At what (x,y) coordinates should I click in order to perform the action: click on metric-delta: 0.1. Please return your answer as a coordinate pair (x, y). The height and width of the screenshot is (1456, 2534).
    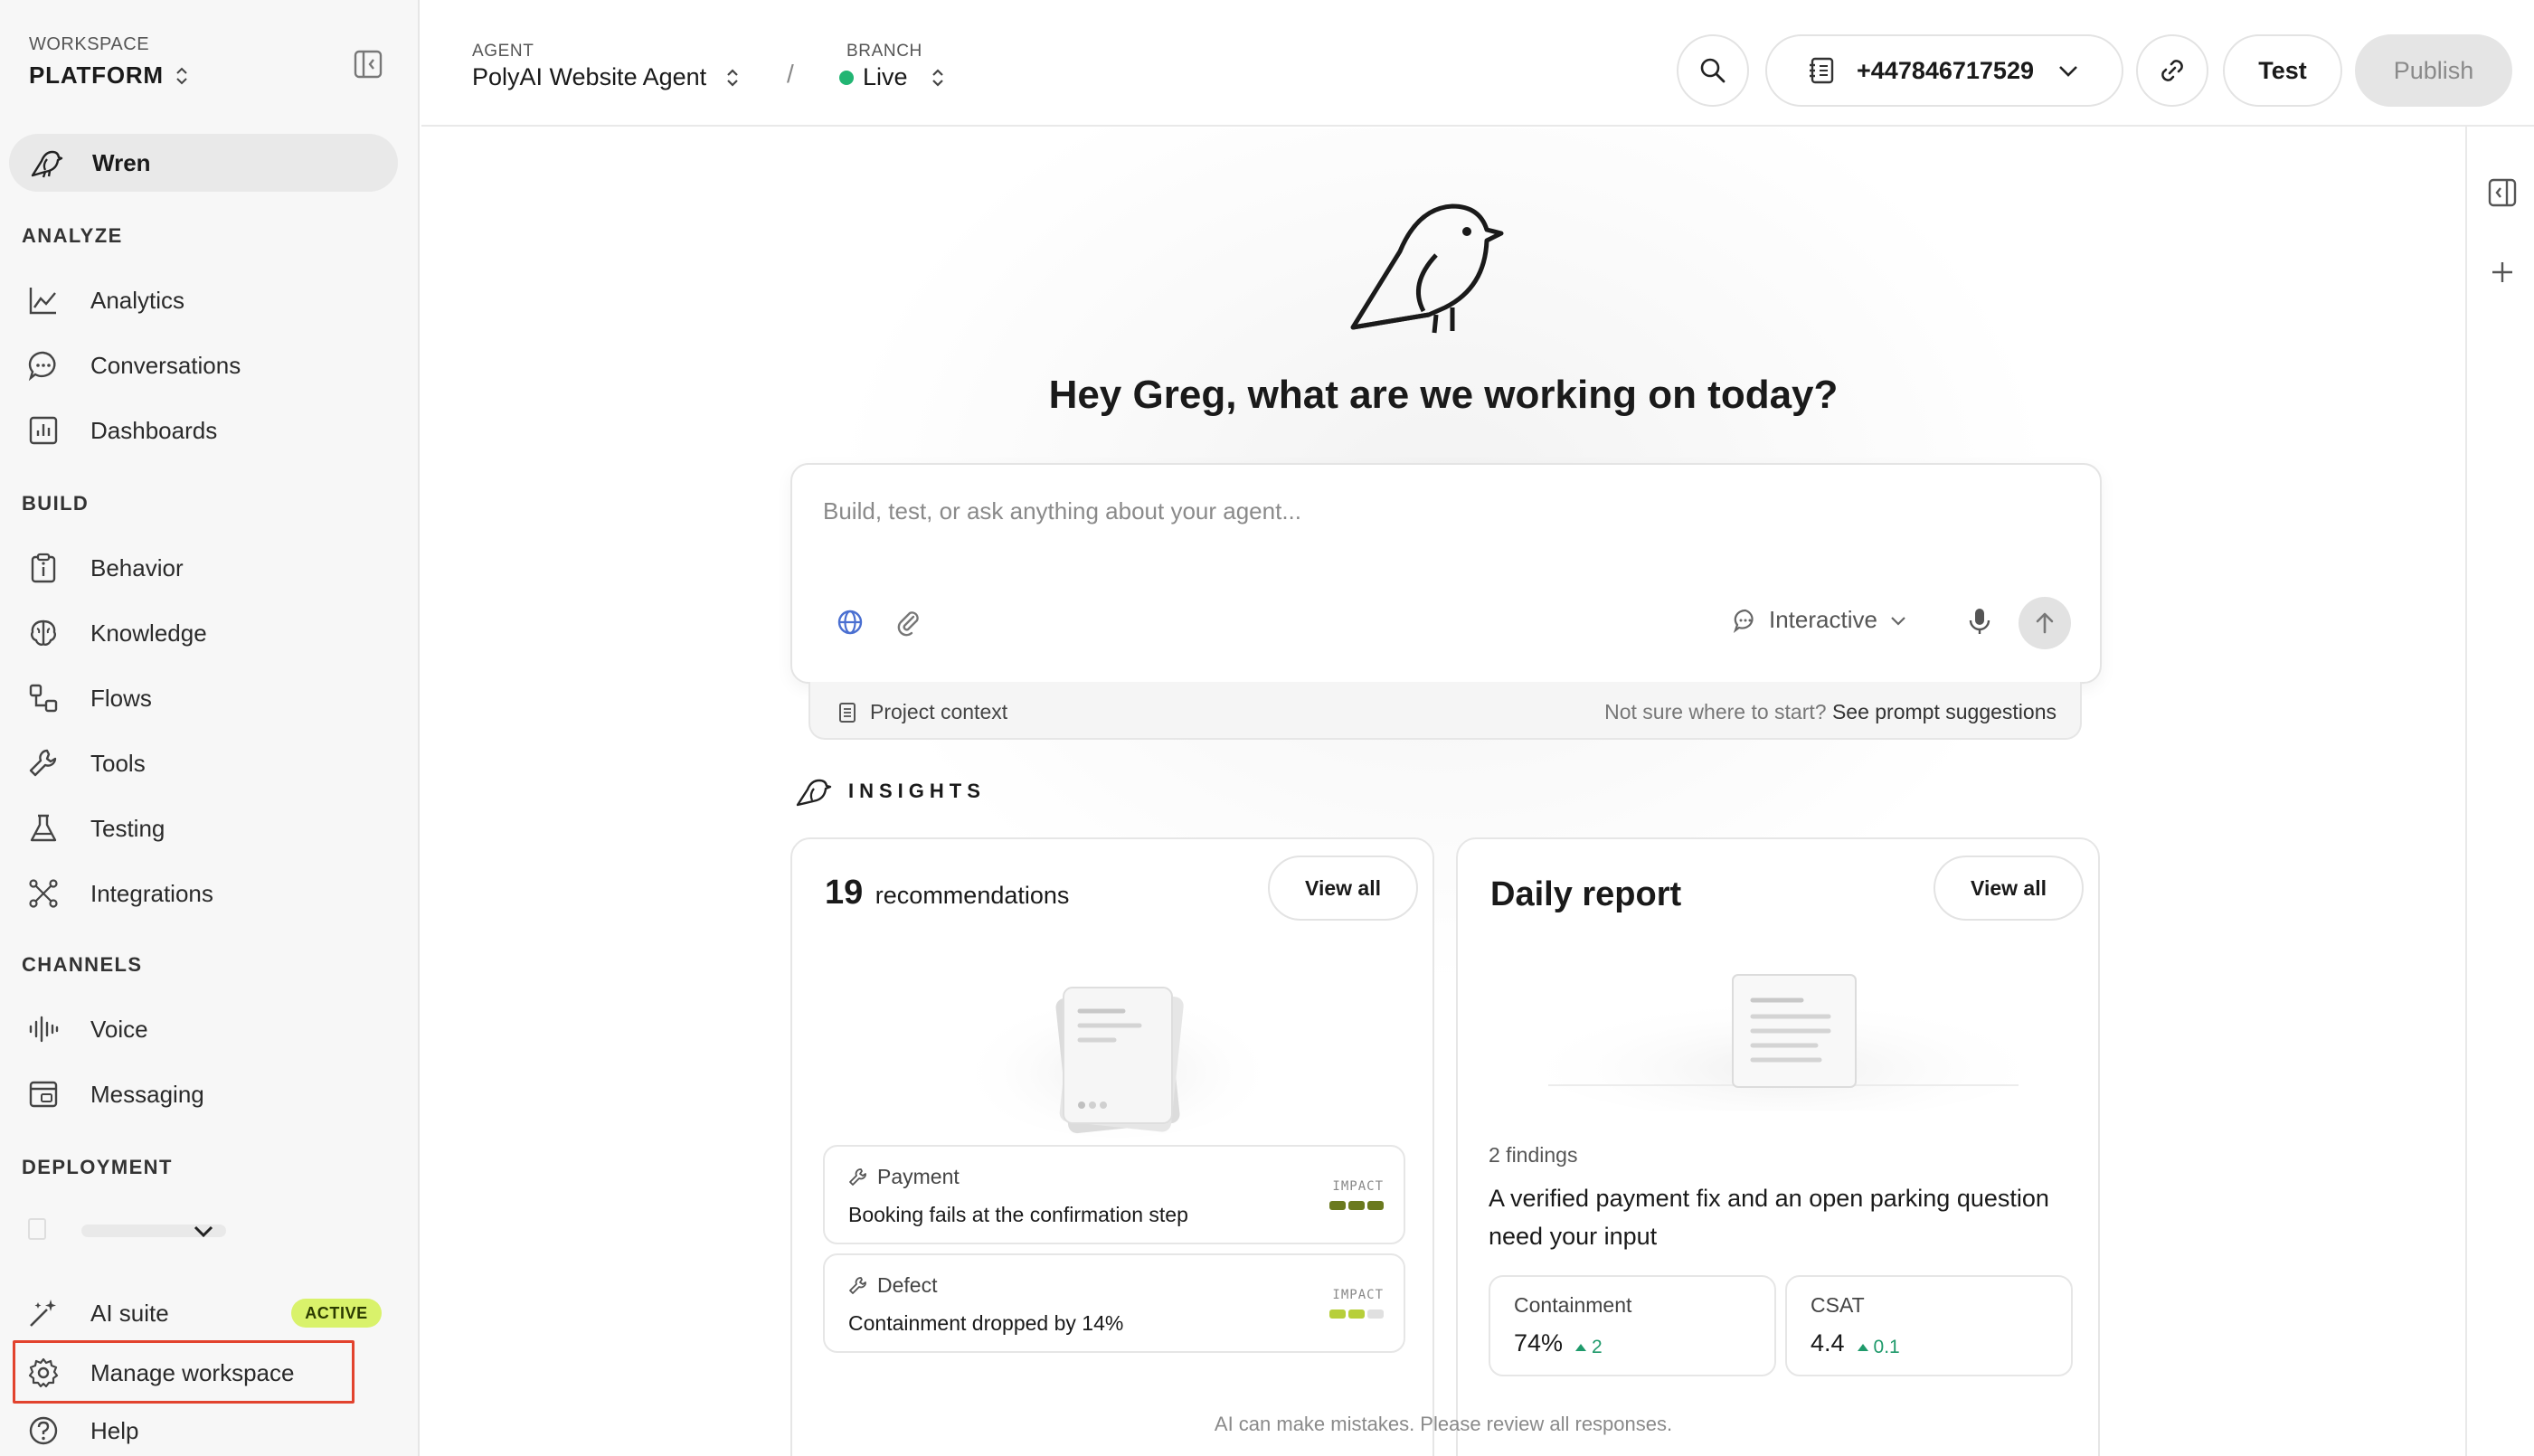
    Looking at the image, I should click on (1886, 1347).